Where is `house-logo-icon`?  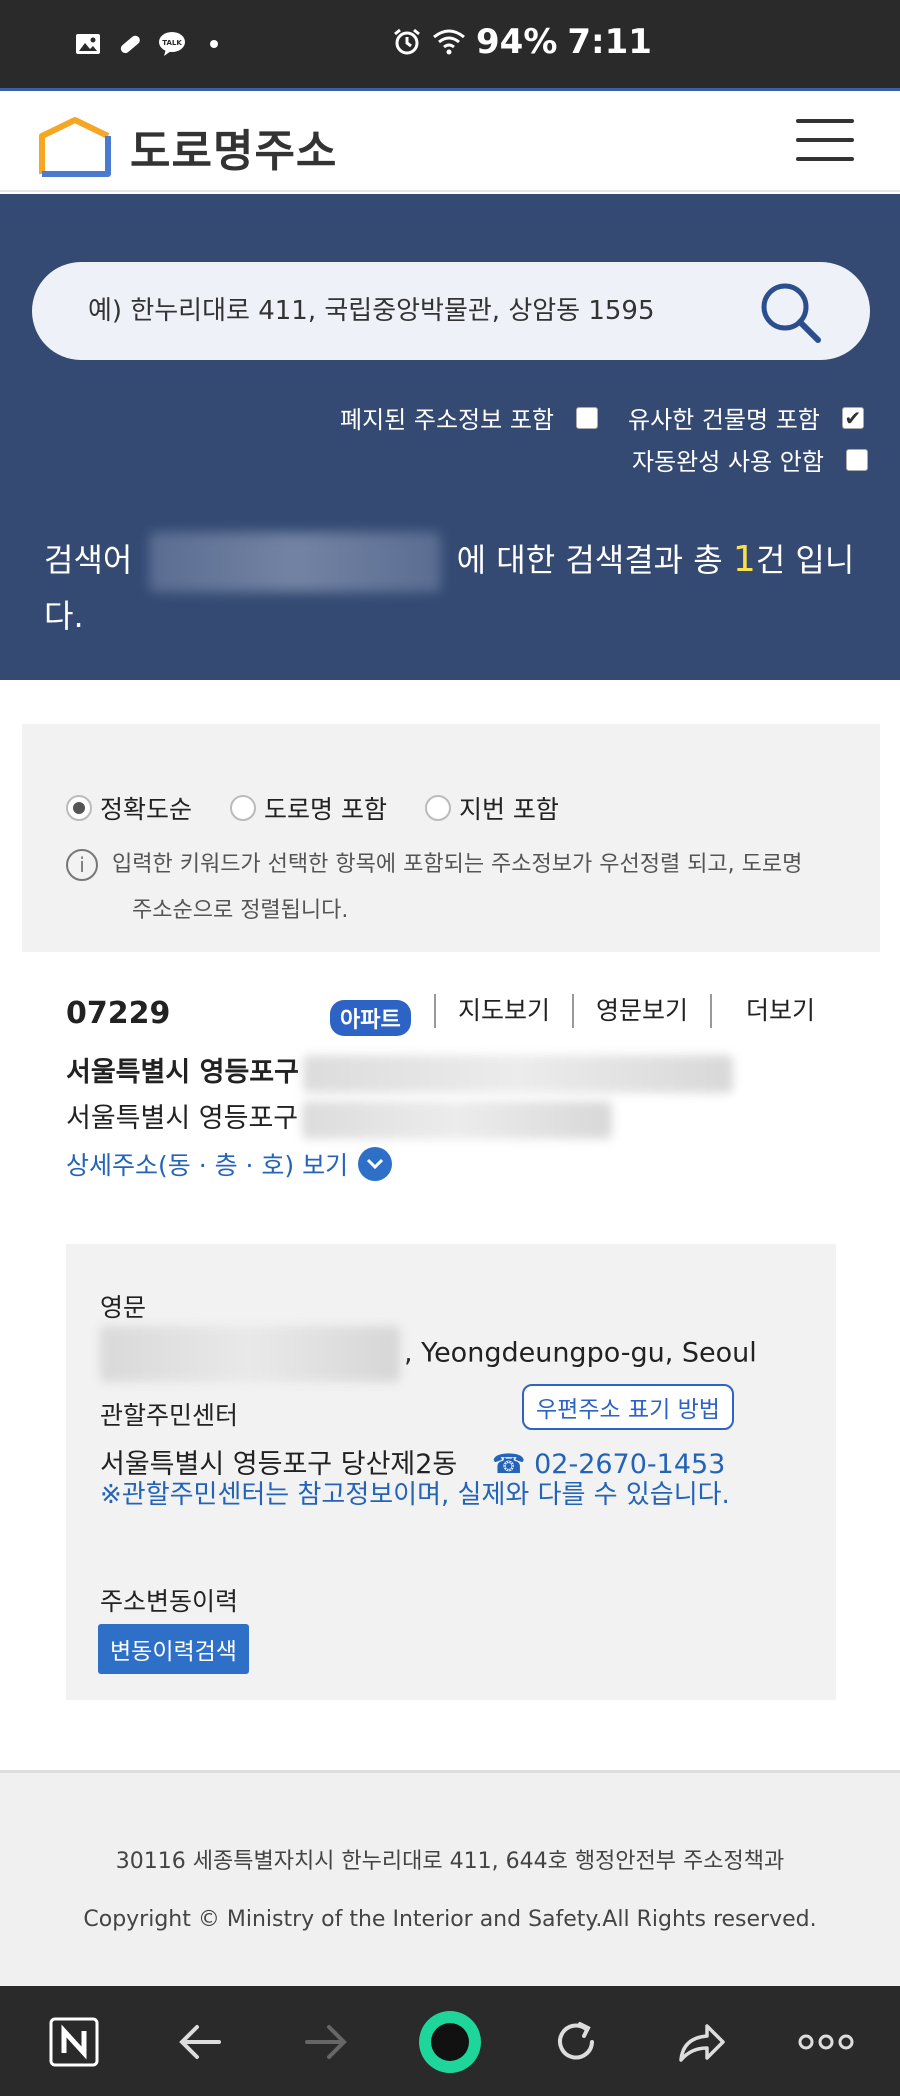
house-logo-icon is located at coordinates (75, 147).